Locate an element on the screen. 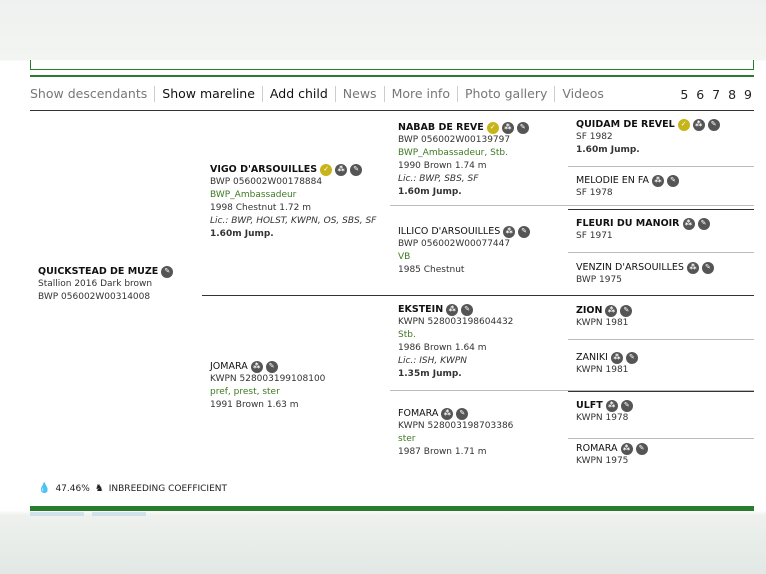  dd-name: FOMARA is located at coordinates (418, 413).